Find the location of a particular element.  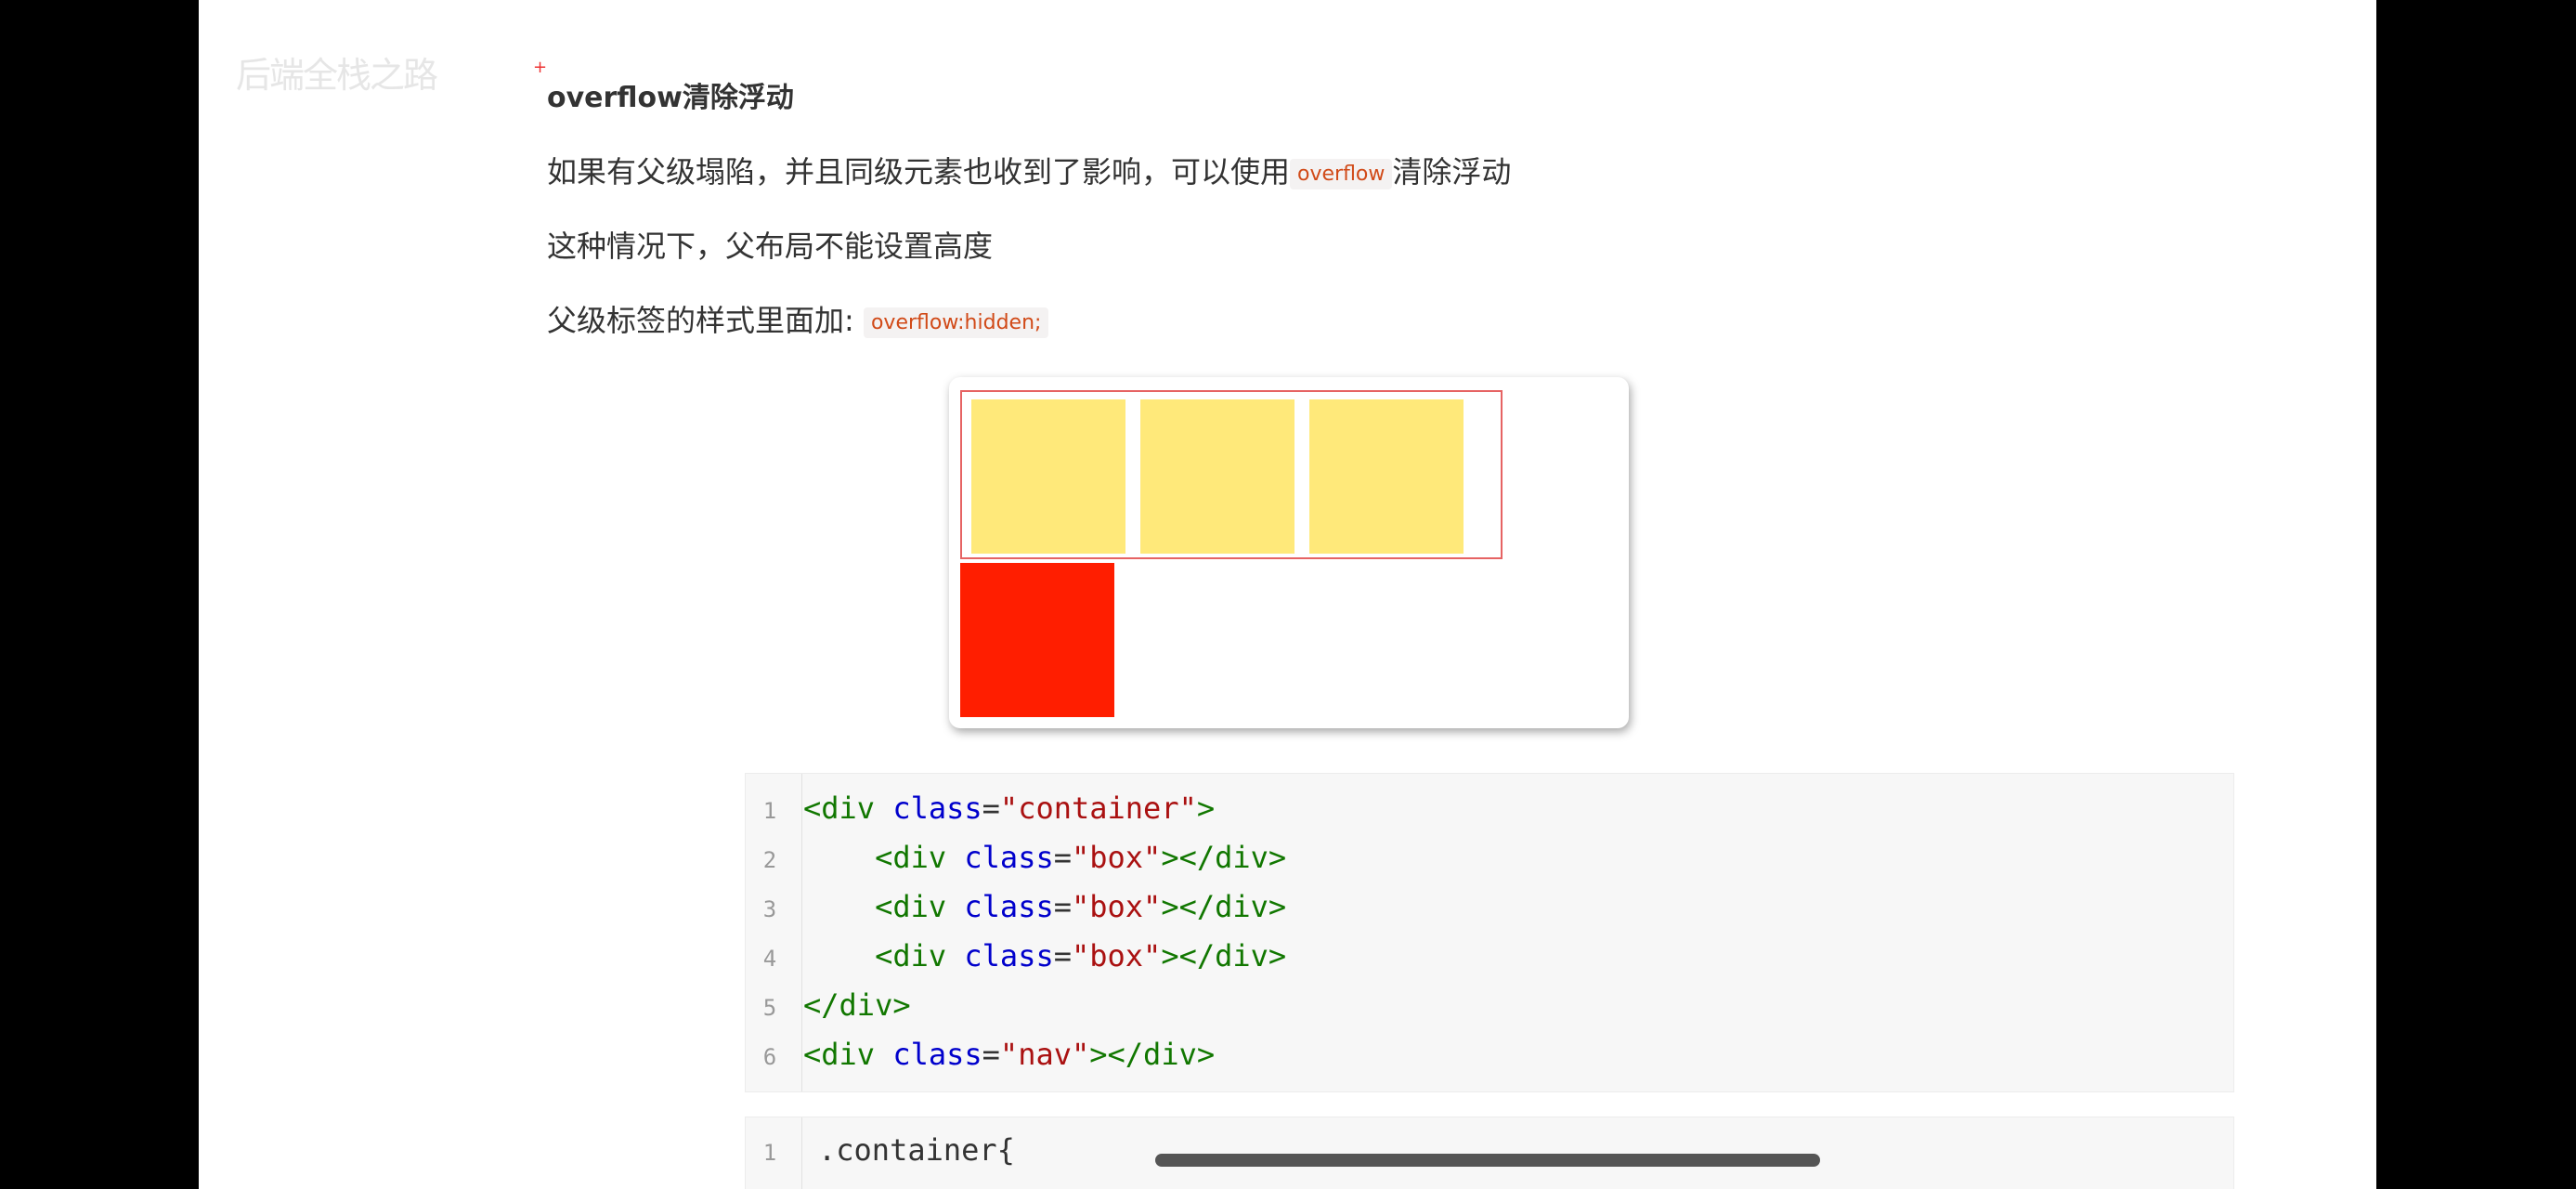

code-line: 1 .container{ is located at coordinates (880, 1153).